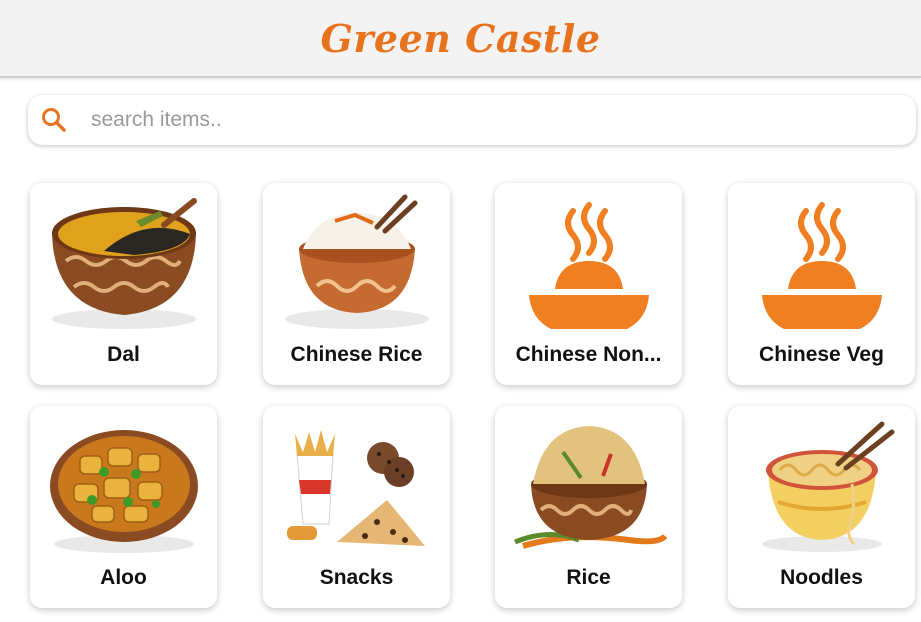 Image resolution: width=921 pixels, height=622 pixels. What do you see at coordinates (356, 354) in the screenshot?
I see `category-label: Chinese Rice` at bounding box center [356, 354].